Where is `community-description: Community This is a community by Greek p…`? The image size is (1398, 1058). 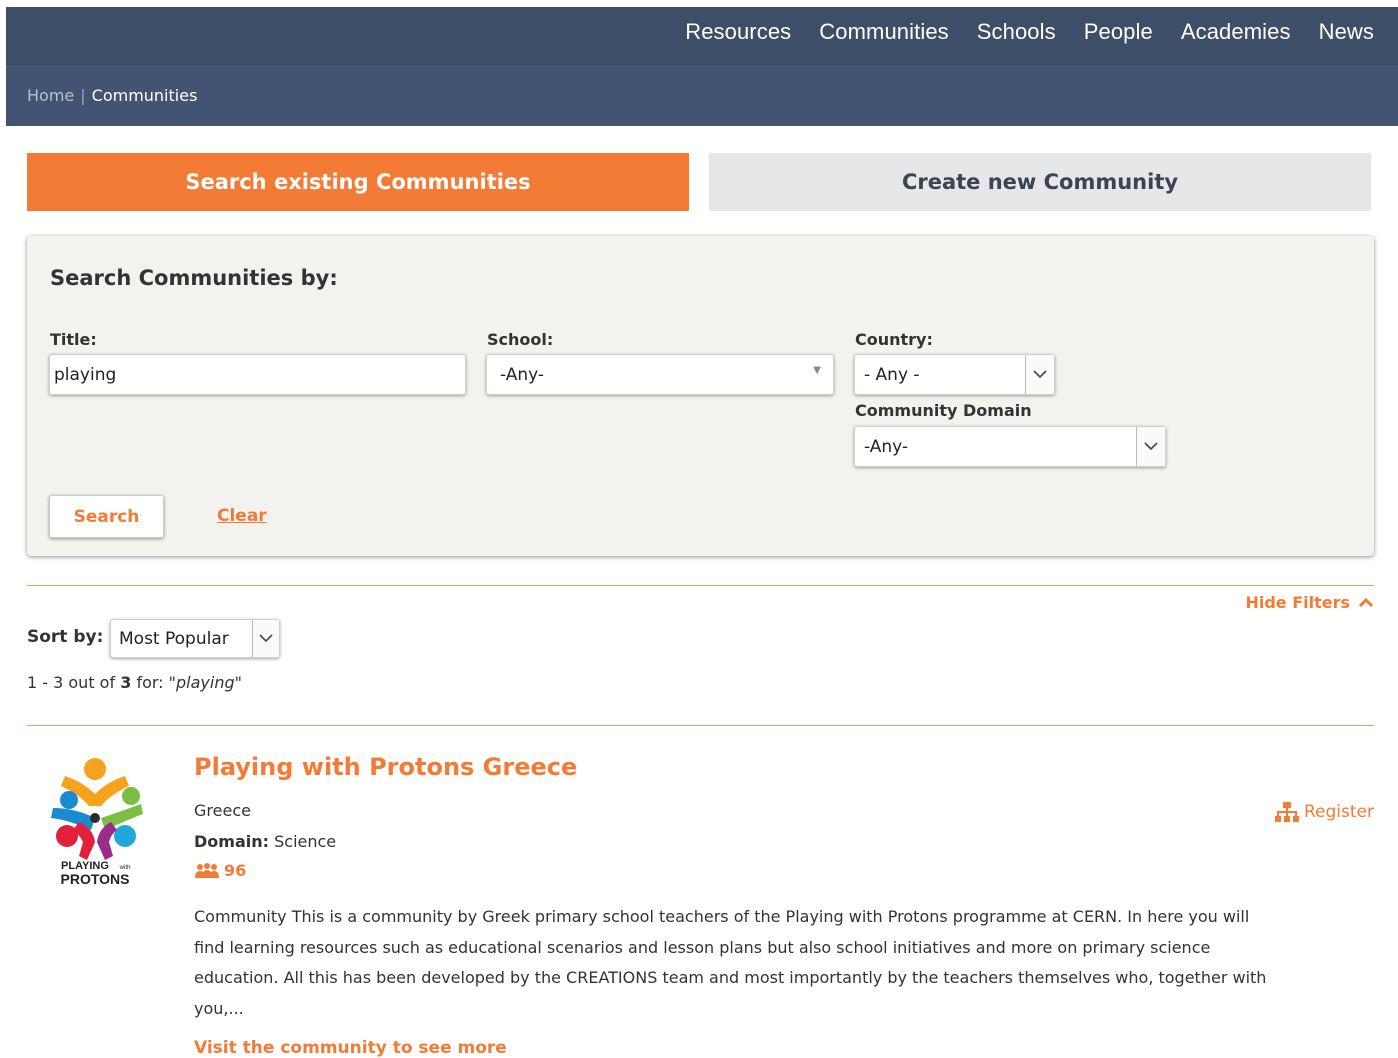 community-description: Community This is a community by Greek p… is located at coordinates (730, 962).